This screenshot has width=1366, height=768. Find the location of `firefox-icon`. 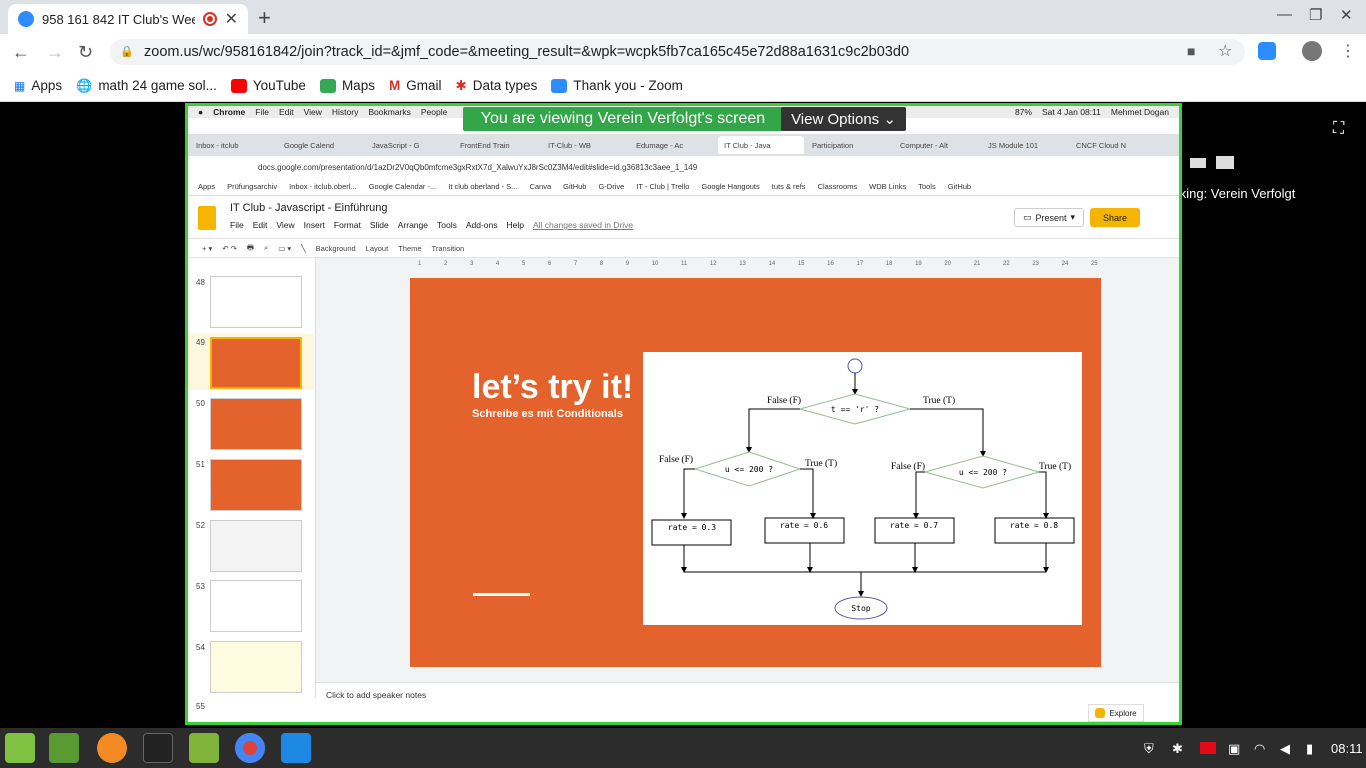

firefox-icon is located at coordinates (112, 748).